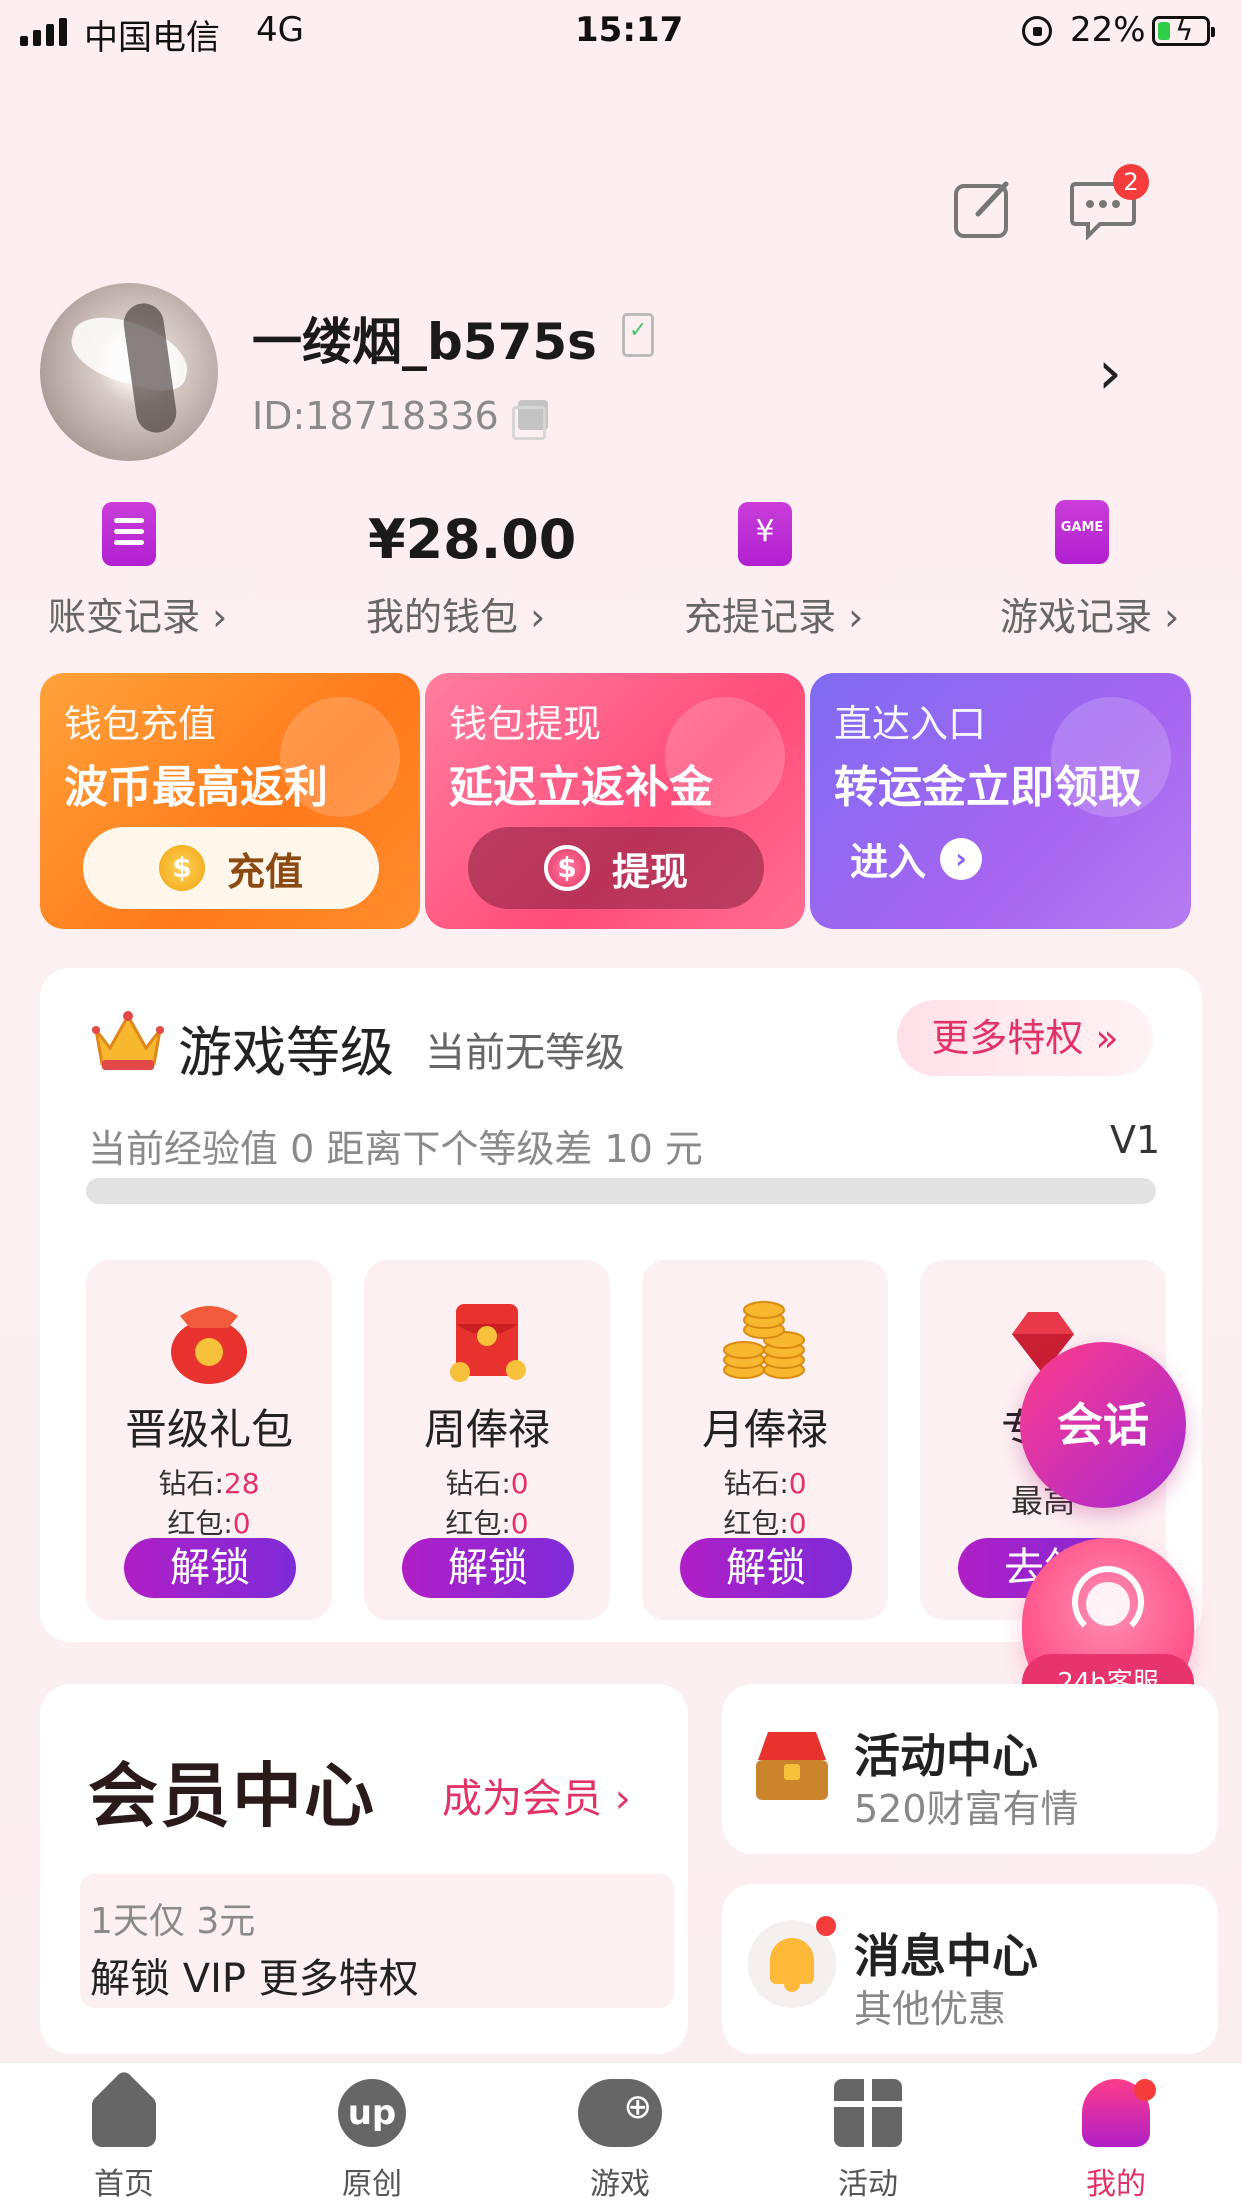 This screenshot has height=2208, width=1242. Describe the element at coordinates (946, 1956) in the screenshot. I see `message-title: 消息中心` at that location.